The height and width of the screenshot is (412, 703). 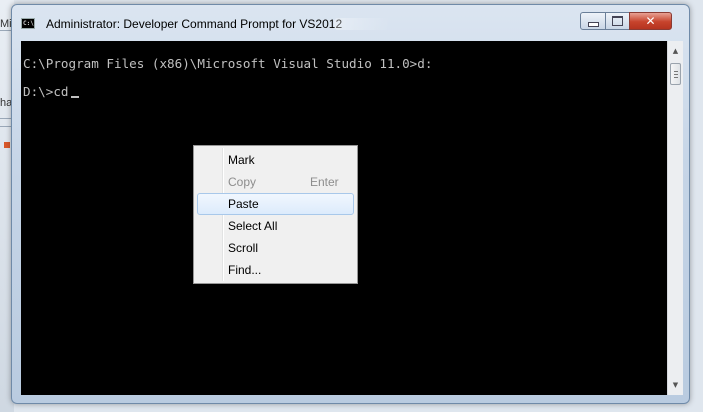 What do you see at coordinates (243, 248) in the screenshot?
I see `menu-item-label: Scroll` at bounding box center [243, 248].